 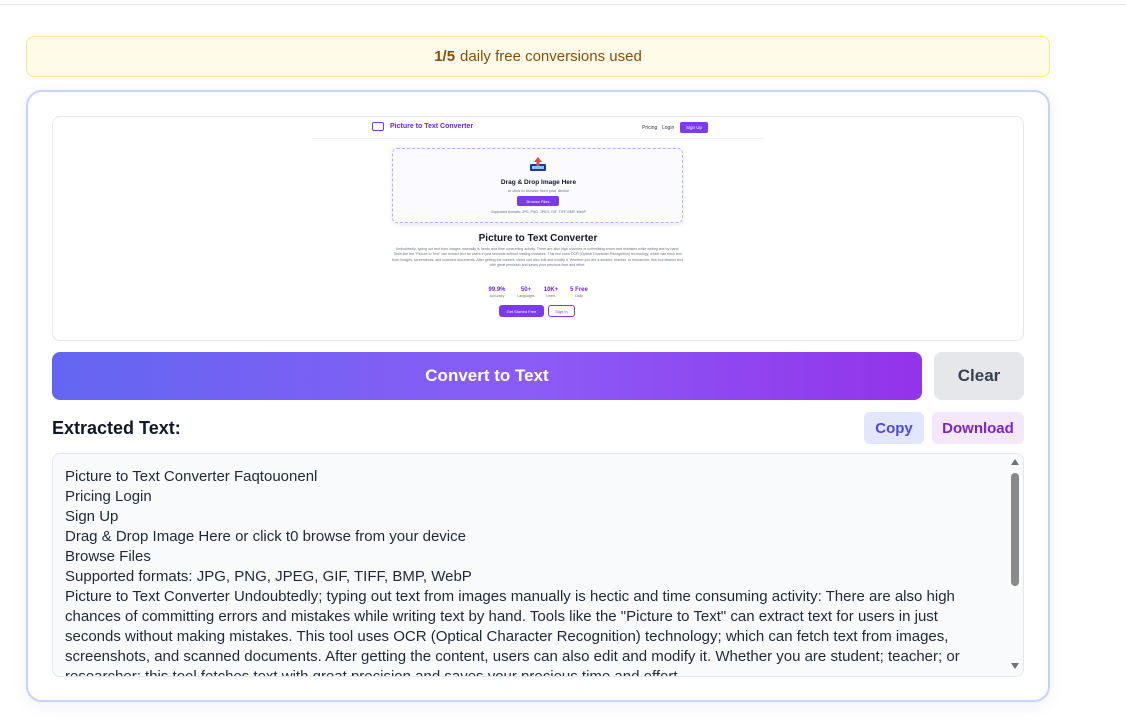 What do you see at coordinates (561, 311) in the screenshot?
I see `preview-cta-secondary: Sign In` at bounding box center [561, 311].